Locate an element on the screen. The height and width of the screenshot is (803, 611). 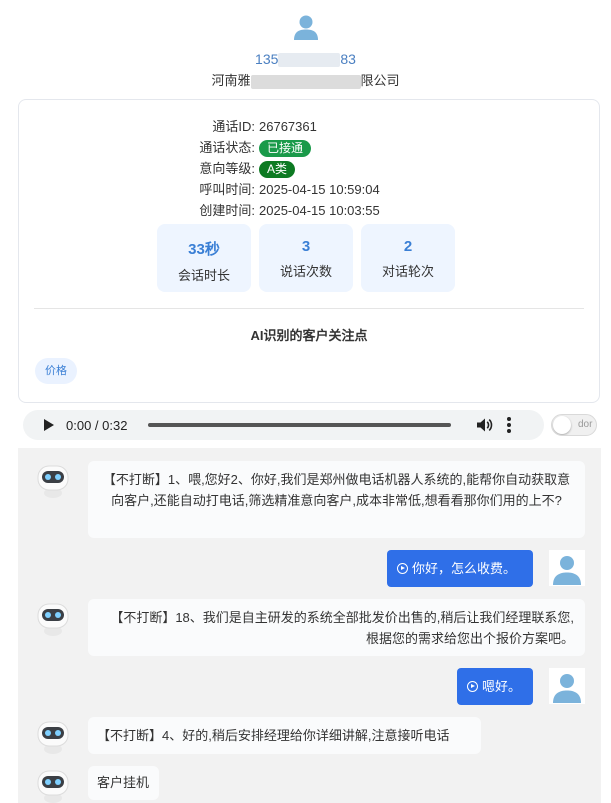
call-id-row: 通话ID: 26767361 is located at coordinates (309, 126).